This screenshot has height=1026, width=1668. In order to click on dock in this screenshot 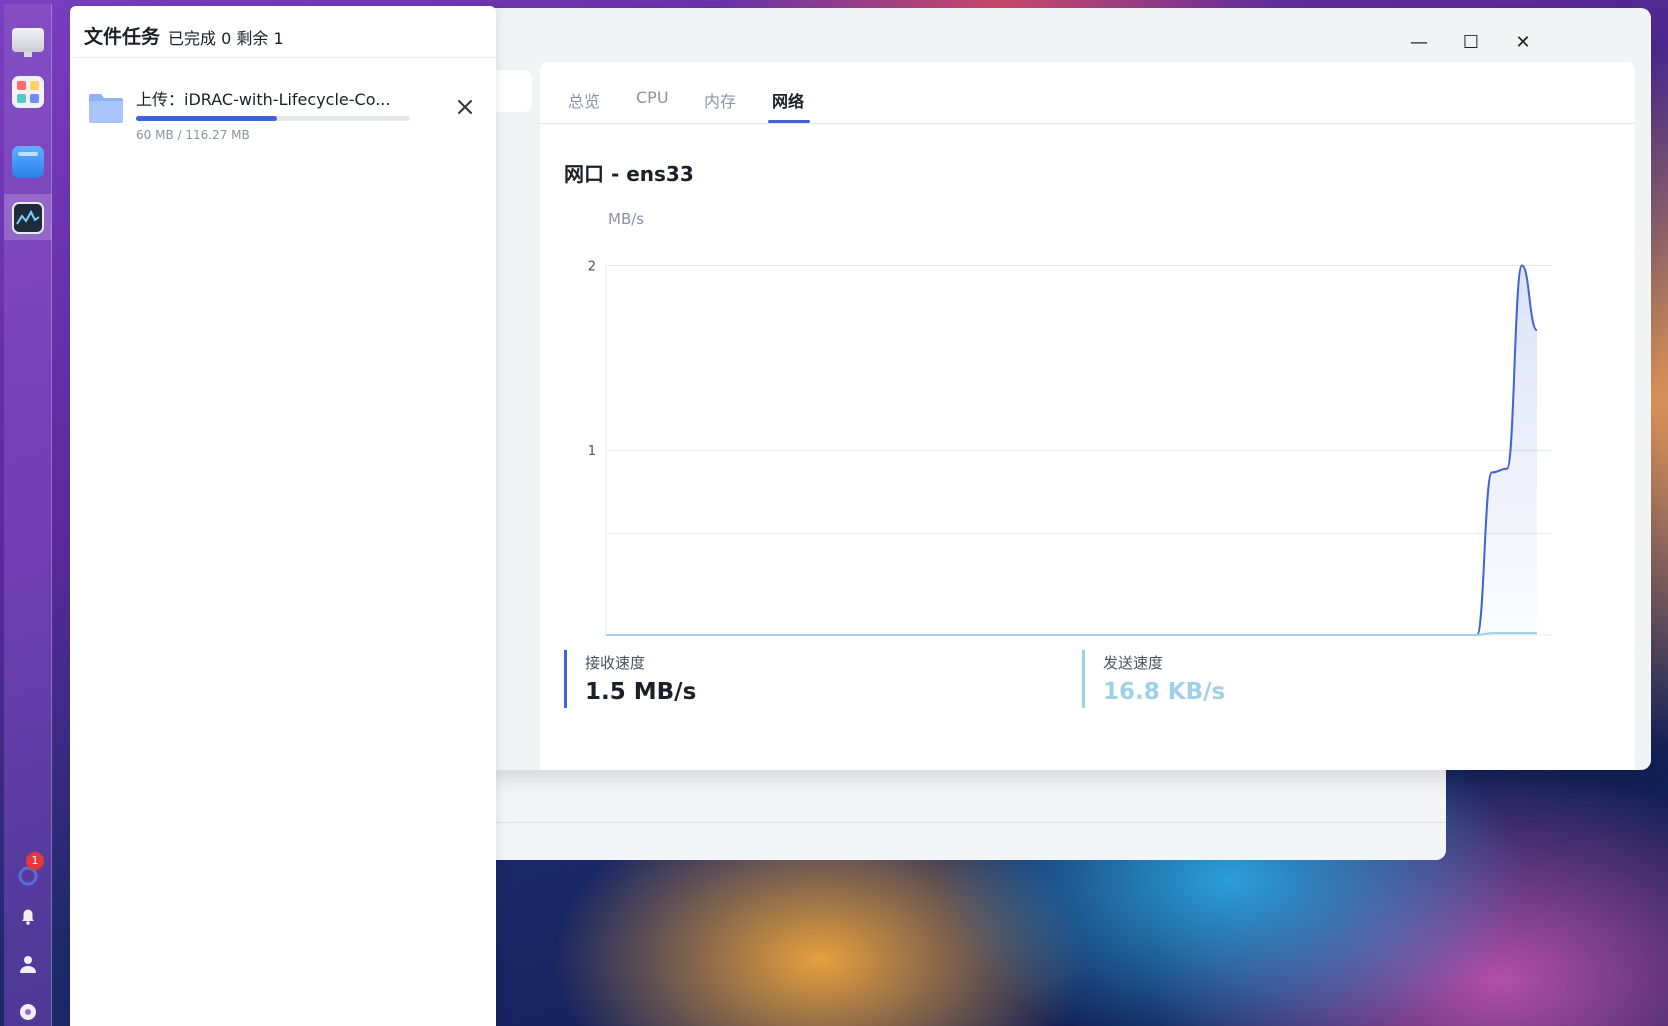, I will do `click(28, 515)`.